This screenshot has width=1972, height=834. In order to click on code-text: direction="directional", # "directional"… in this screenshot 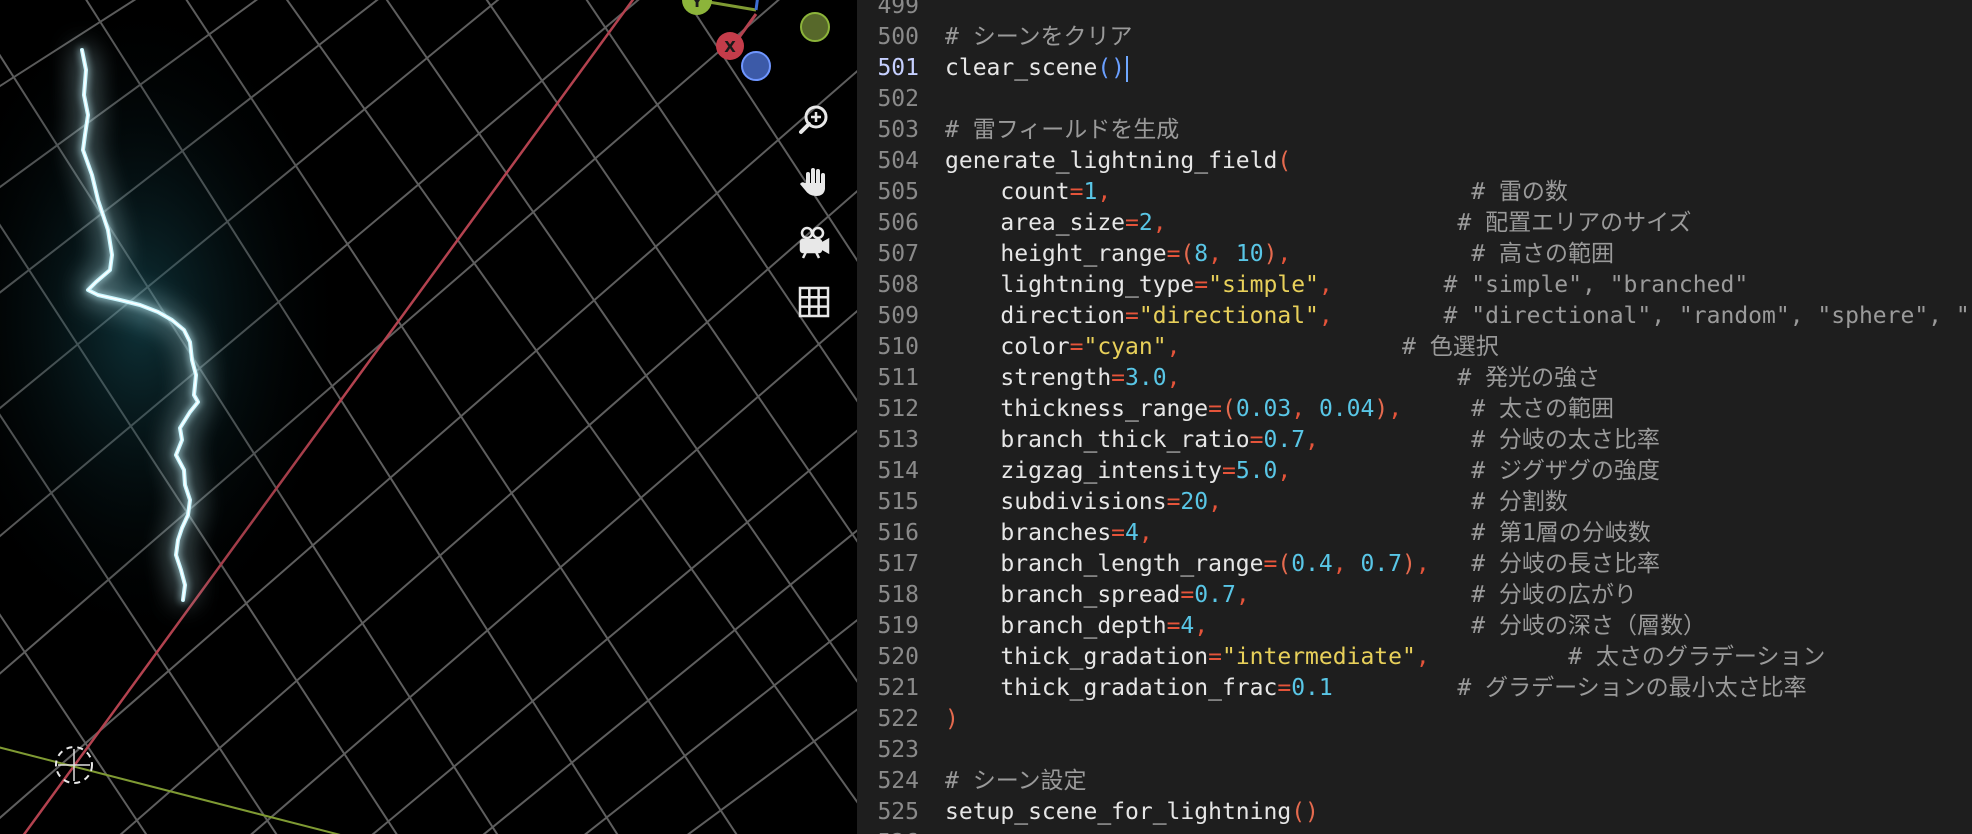, I will do `click(1457, 316)`.